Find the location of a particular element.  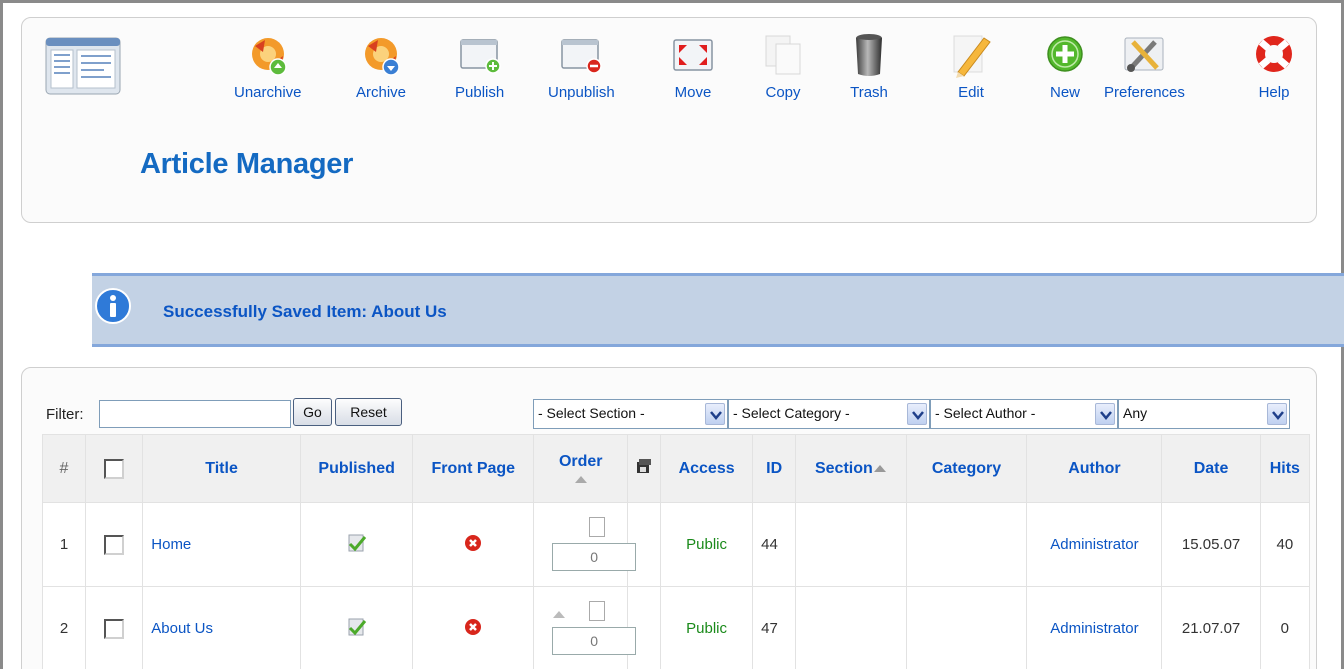

copy-icon is located at coordinates (783, 55).